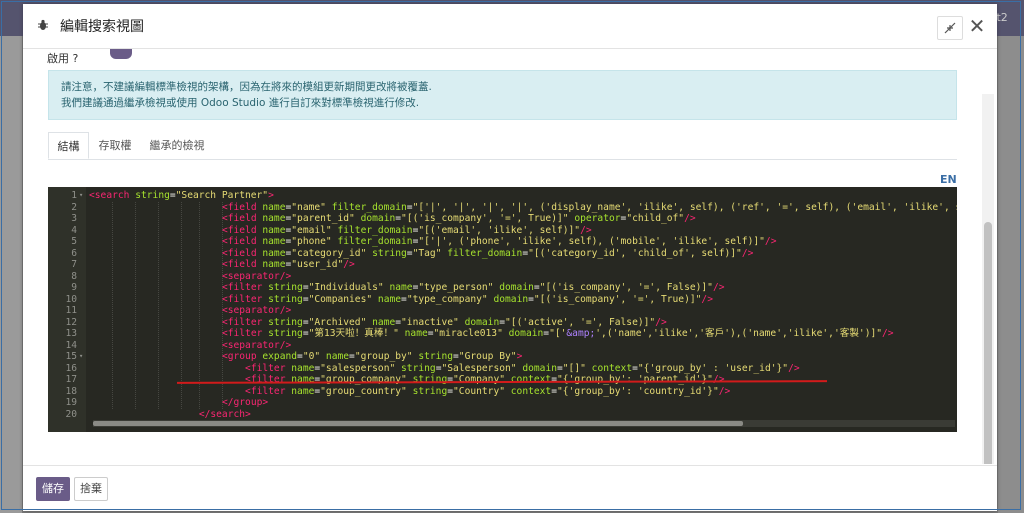  What do you see at coordinates (181, 196) in the screenshot?
I see `code-line: <search string="Search Partner">` at bounding box center [181, 196].